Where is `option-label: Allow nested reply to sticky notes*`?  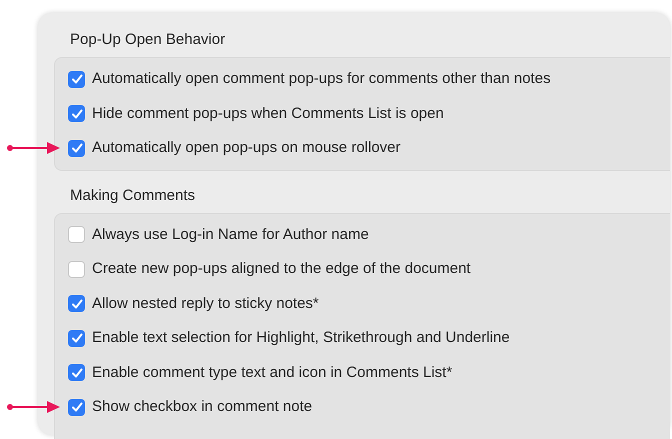
option-label: Allow nested reply to sticky notes* is located at coordinates (205, 304).